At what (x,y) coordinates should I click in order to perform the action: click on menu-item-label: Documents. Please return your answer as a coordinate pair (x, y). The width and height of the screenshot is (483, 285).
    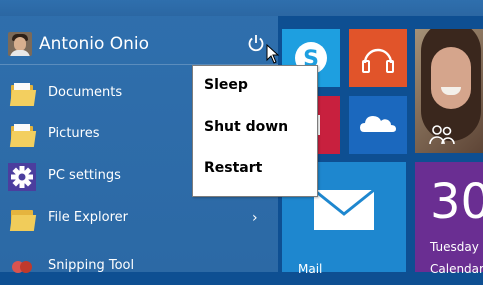
    Looking at the image, I should click on (85, 92).